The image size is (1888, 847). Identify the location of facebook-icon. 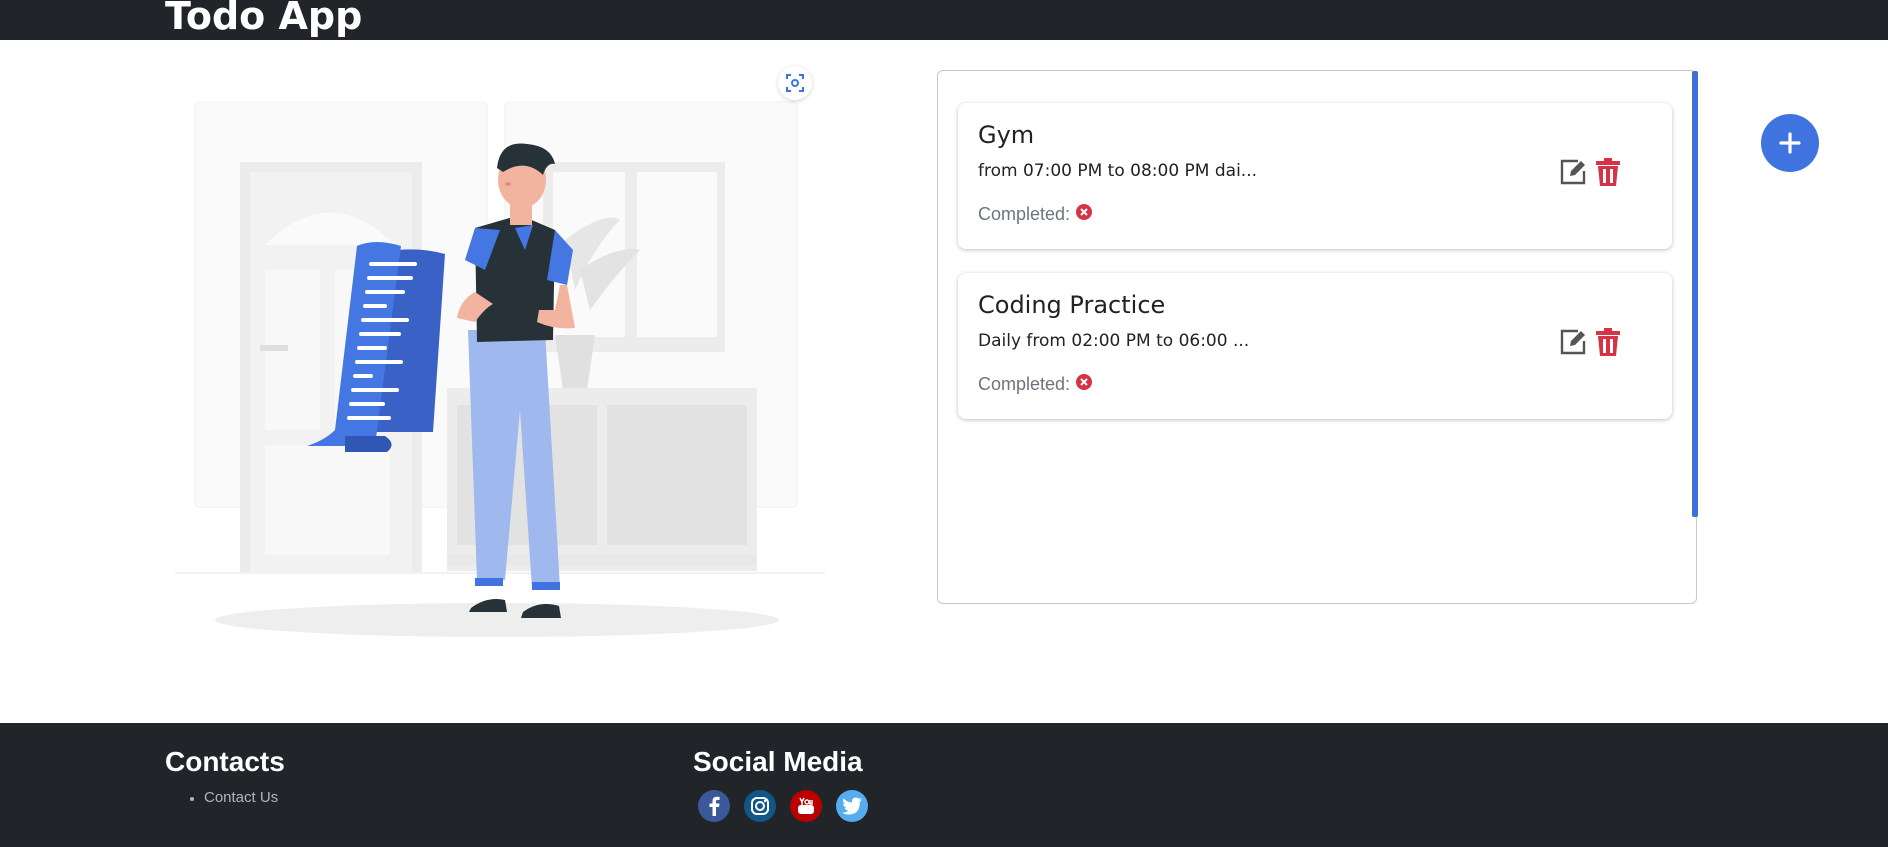
(714, 806).